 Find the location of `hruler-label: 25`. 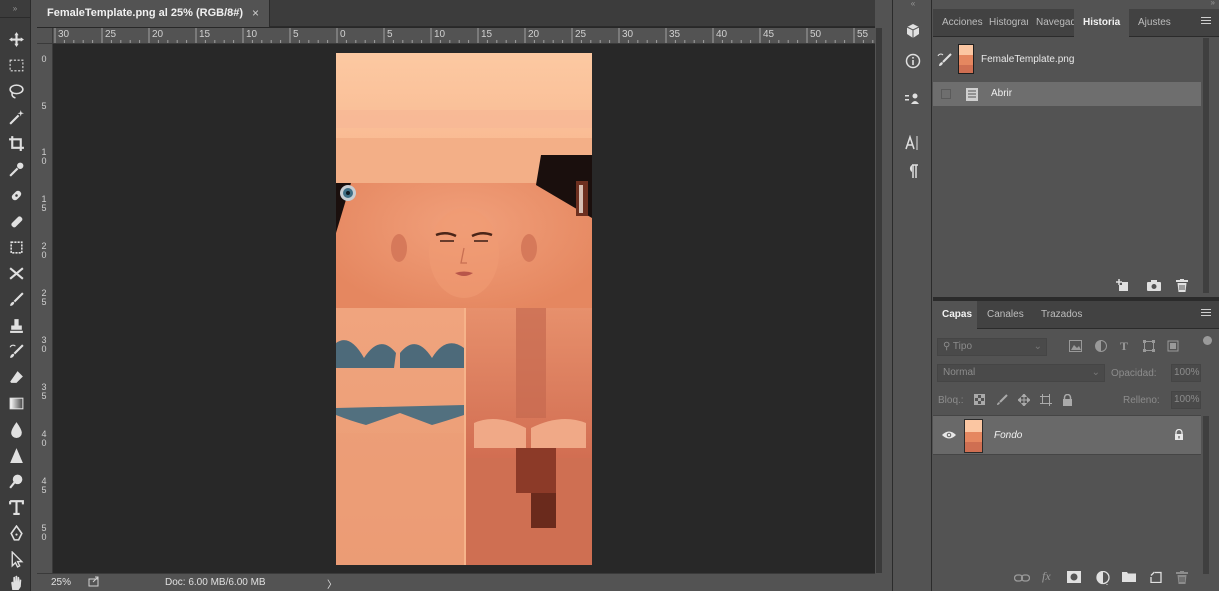

hruler-label: 25 is located at coordinates (581, 34).